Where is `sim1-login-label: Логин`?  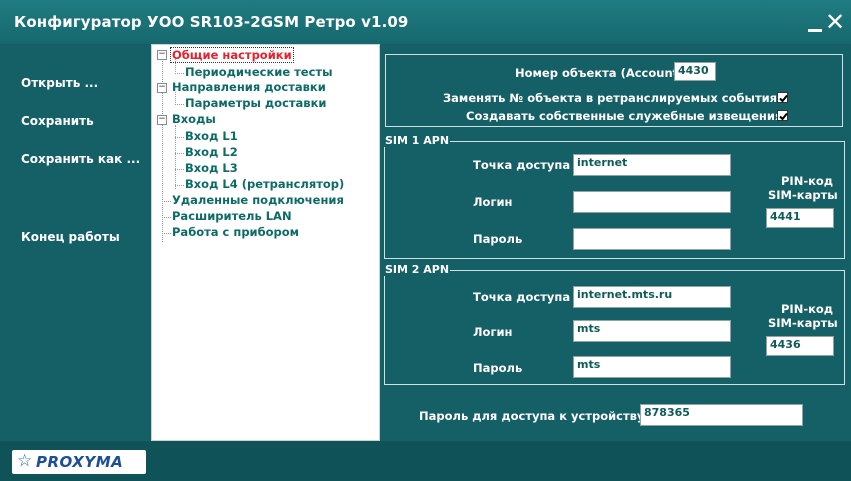 sim1-login-label: Логин is located at coordinates (493, 202).